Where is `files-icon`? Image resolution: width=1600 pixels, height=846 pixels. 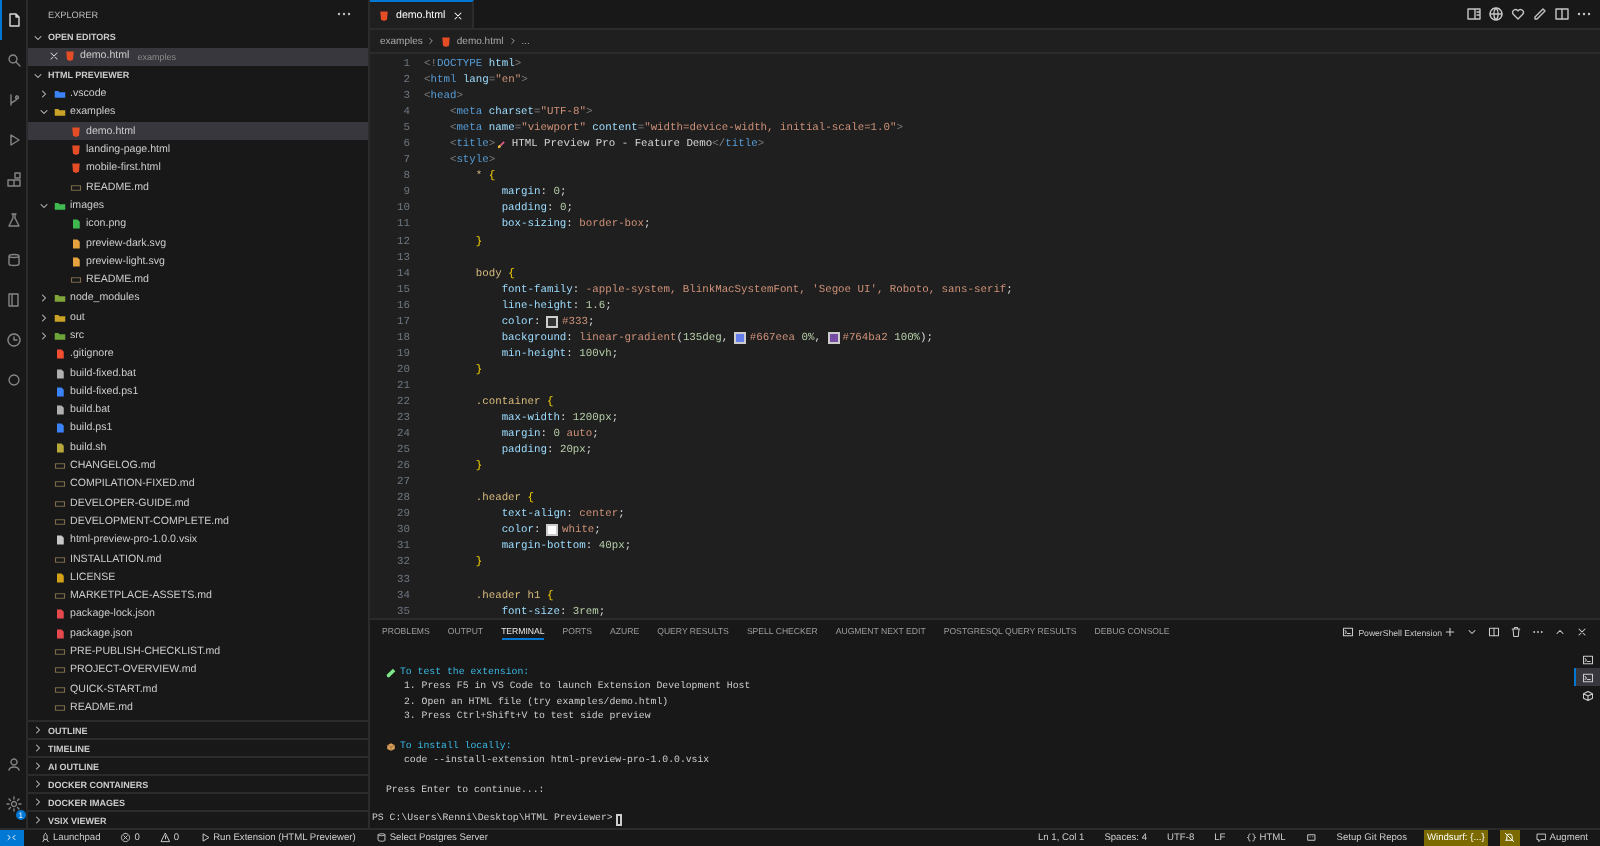
files-icon is located at coordinates (14, 20).